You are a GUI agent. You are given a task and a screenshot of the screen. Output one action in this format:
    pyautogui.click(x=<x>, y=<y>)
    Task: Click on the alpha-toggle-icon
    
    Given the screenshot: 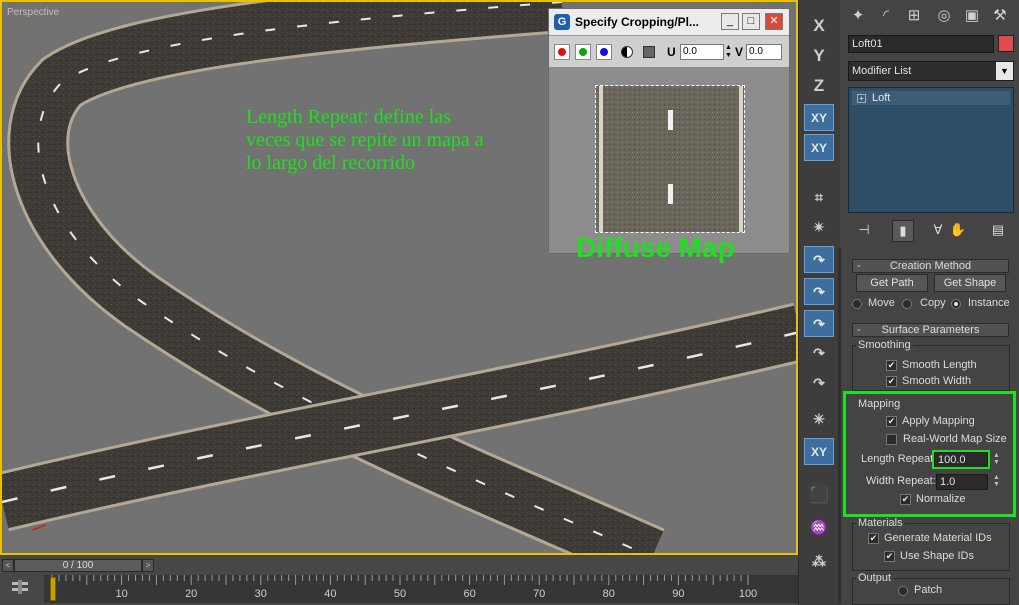 What is the action you would take?
    pyautogui.click(x=627, y=52)
    